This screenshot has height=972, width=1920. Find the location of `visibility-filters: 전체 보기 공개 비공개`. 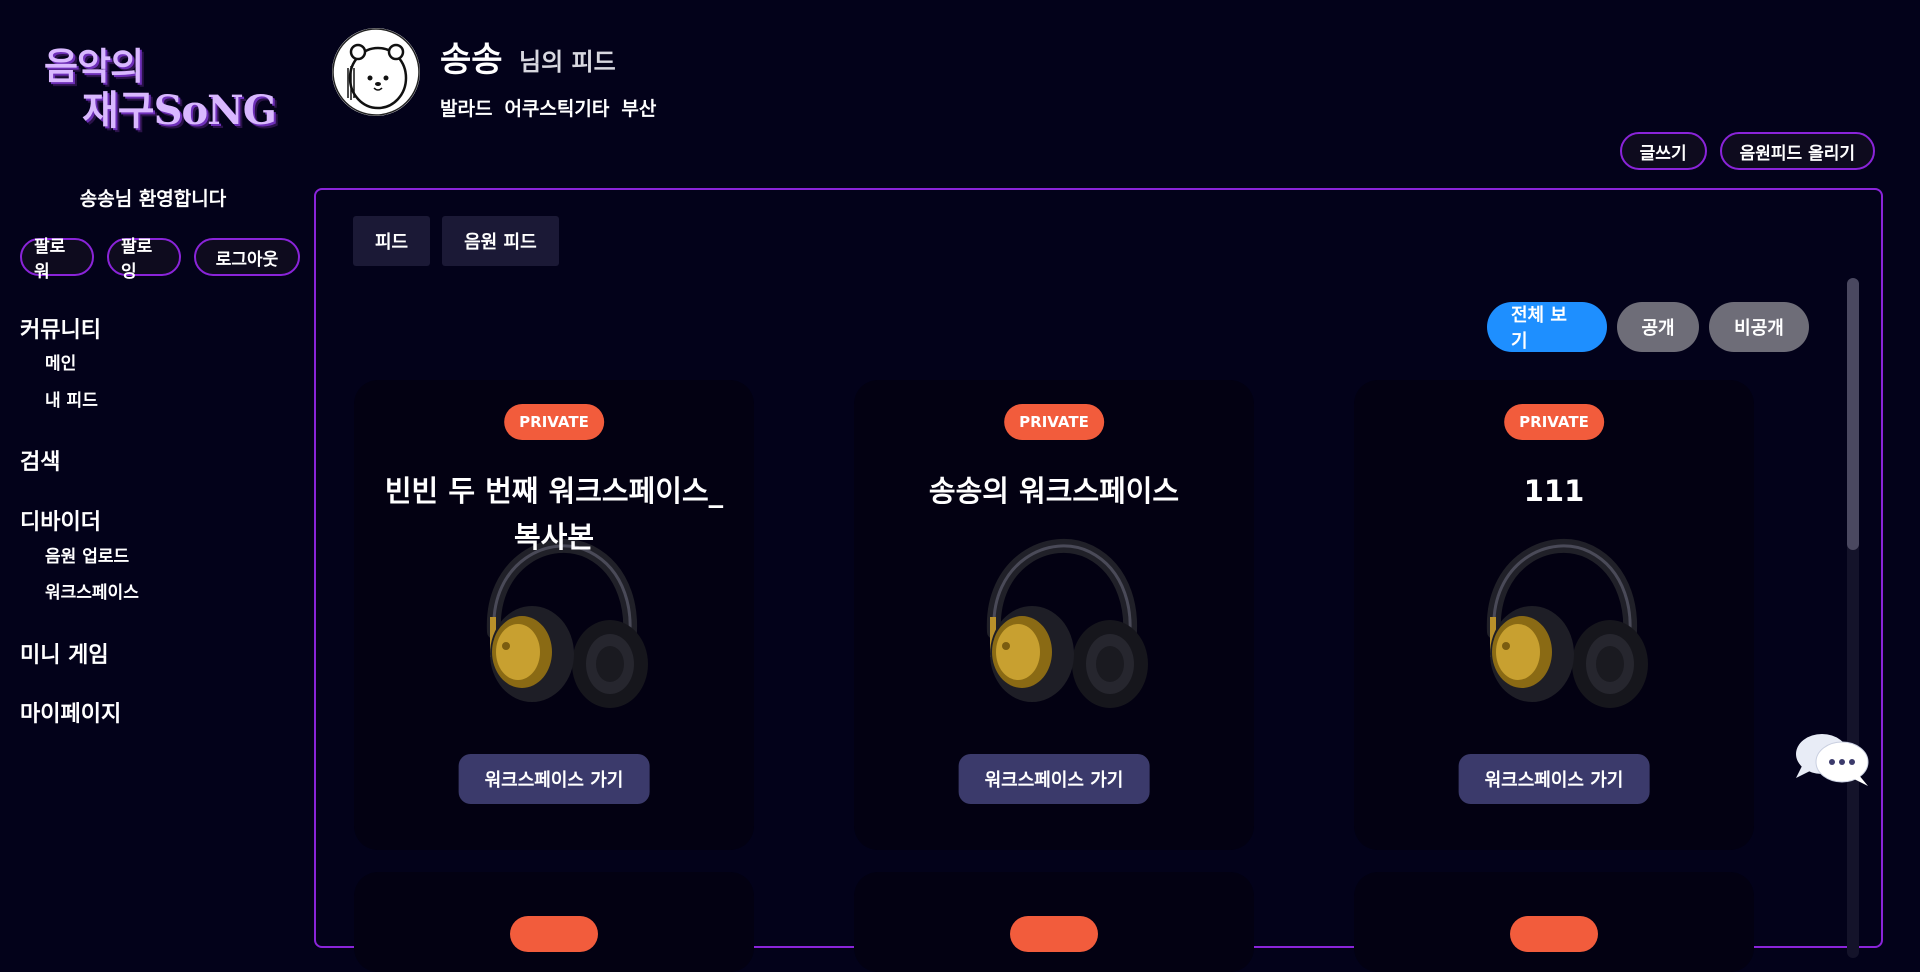

visibility-filters: 전체 보기 공개 비공개 is located at coordinates (1648, 327).